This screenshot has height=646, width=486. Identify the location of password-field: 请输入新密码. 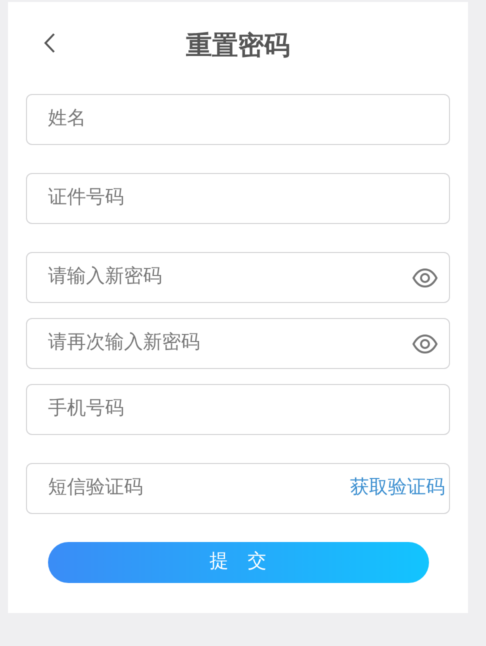
(238, 277).